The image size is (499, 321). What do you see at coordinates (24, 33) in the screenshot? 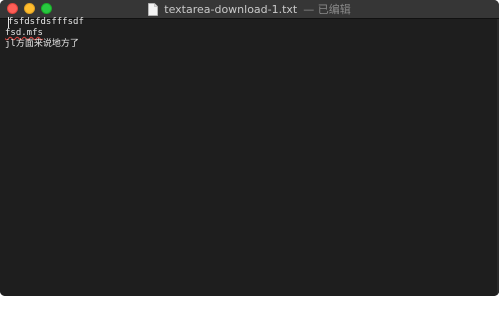
I see `text-line-2: fsd.mfs` at bounding box center [24, 33].